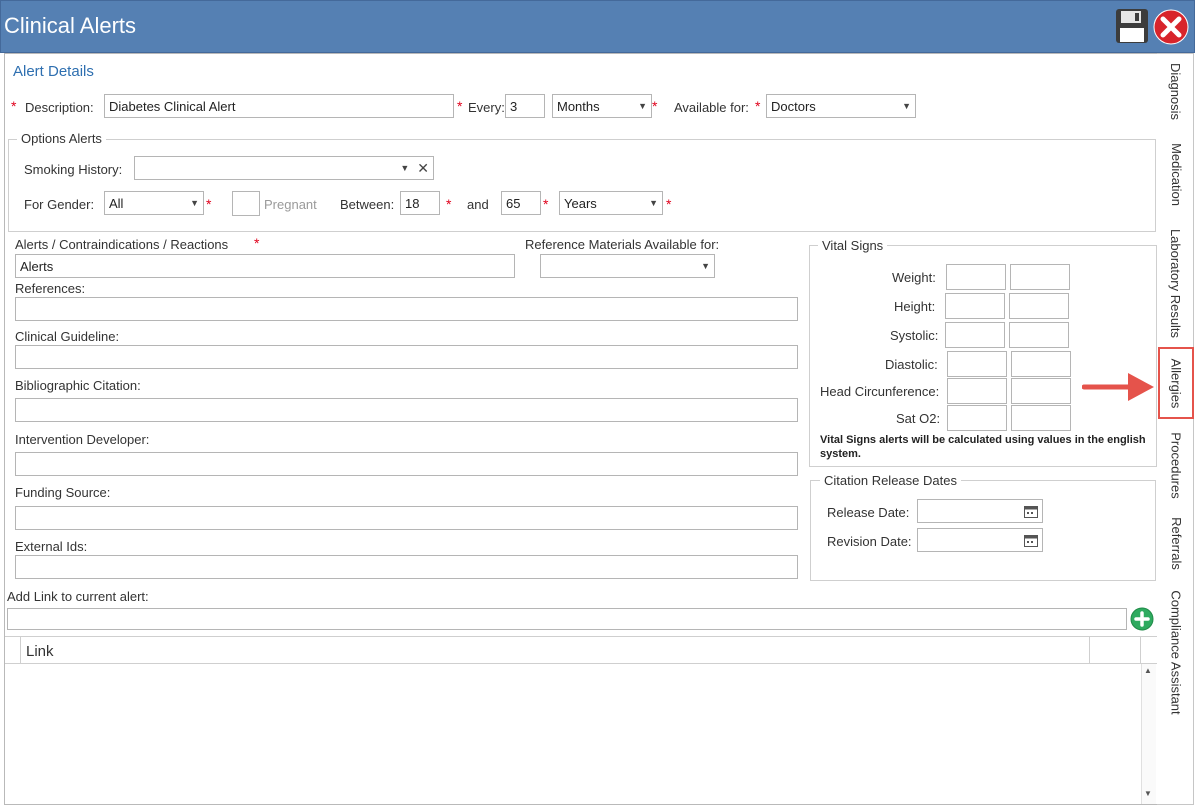 This screenshot has width=1195, height=807. I want to click on weight-max-input, so click(1040, 277).